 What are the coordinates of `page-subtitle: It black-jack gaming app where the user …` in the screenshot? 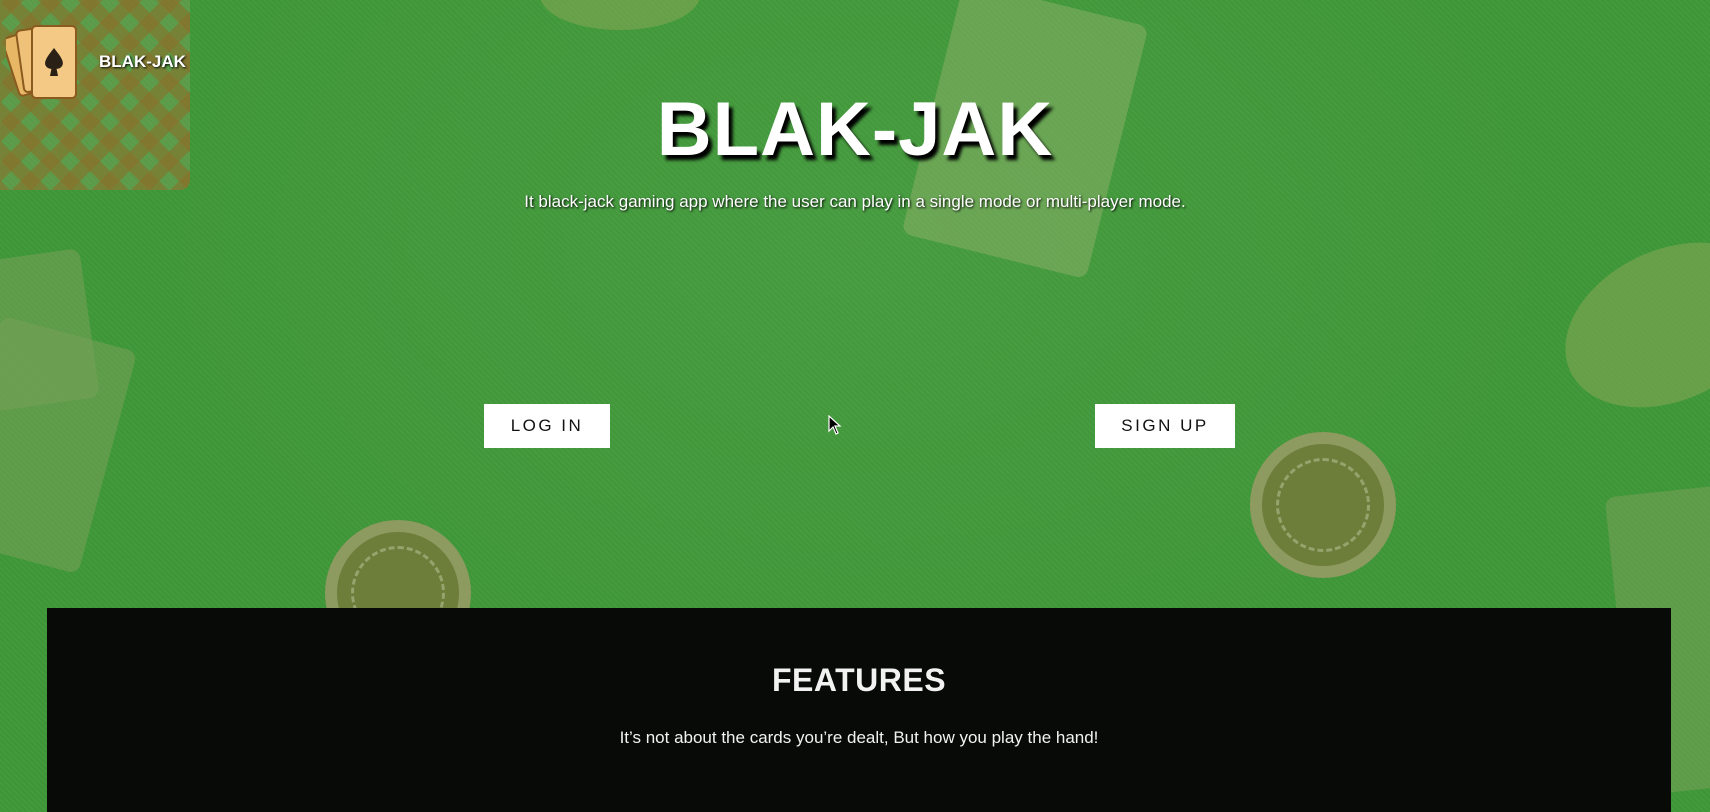 It's located at (855, 201).